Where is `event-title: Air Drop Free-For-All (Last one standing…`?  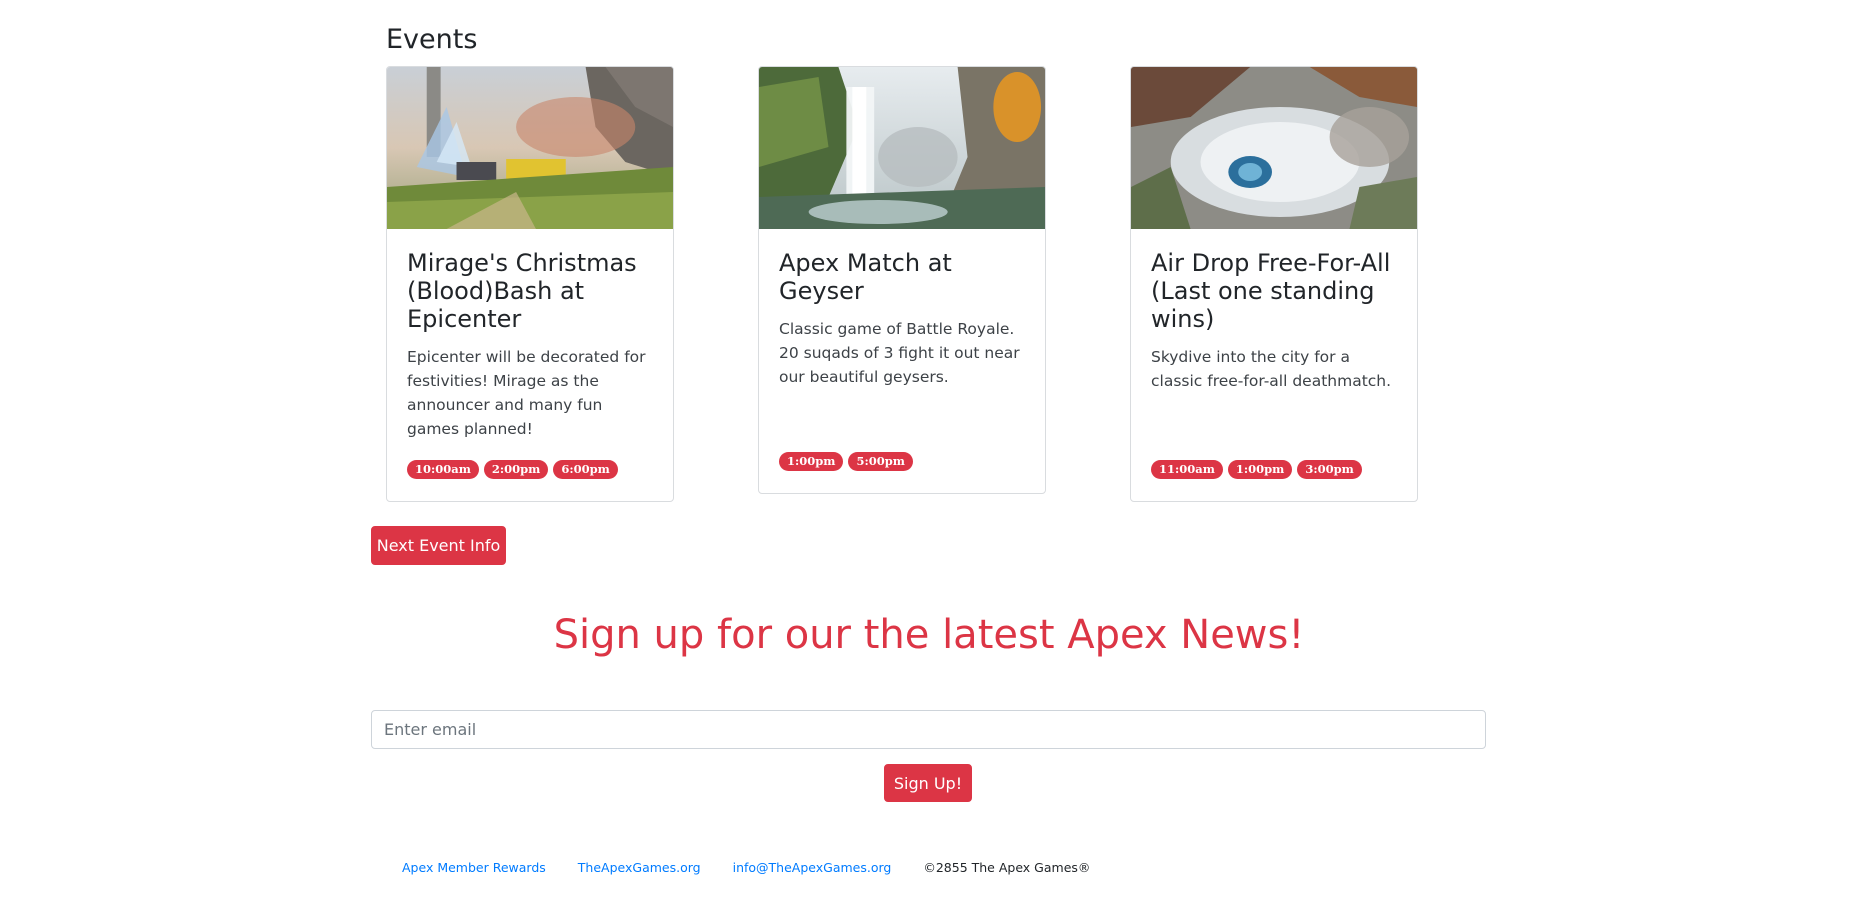 event-title: Air Drop Free-For-All (Last one standing… is located at coordinates (1271, 291).